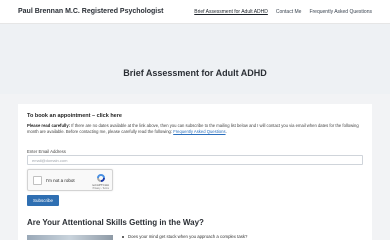 Image resolution: width=390 pixels, height=240 pixels. Describe the element at coordinates (231, 12) in the screenshot. I see `nav-brief-assessment: Brief Assessment for Adult ADHD` at that location.